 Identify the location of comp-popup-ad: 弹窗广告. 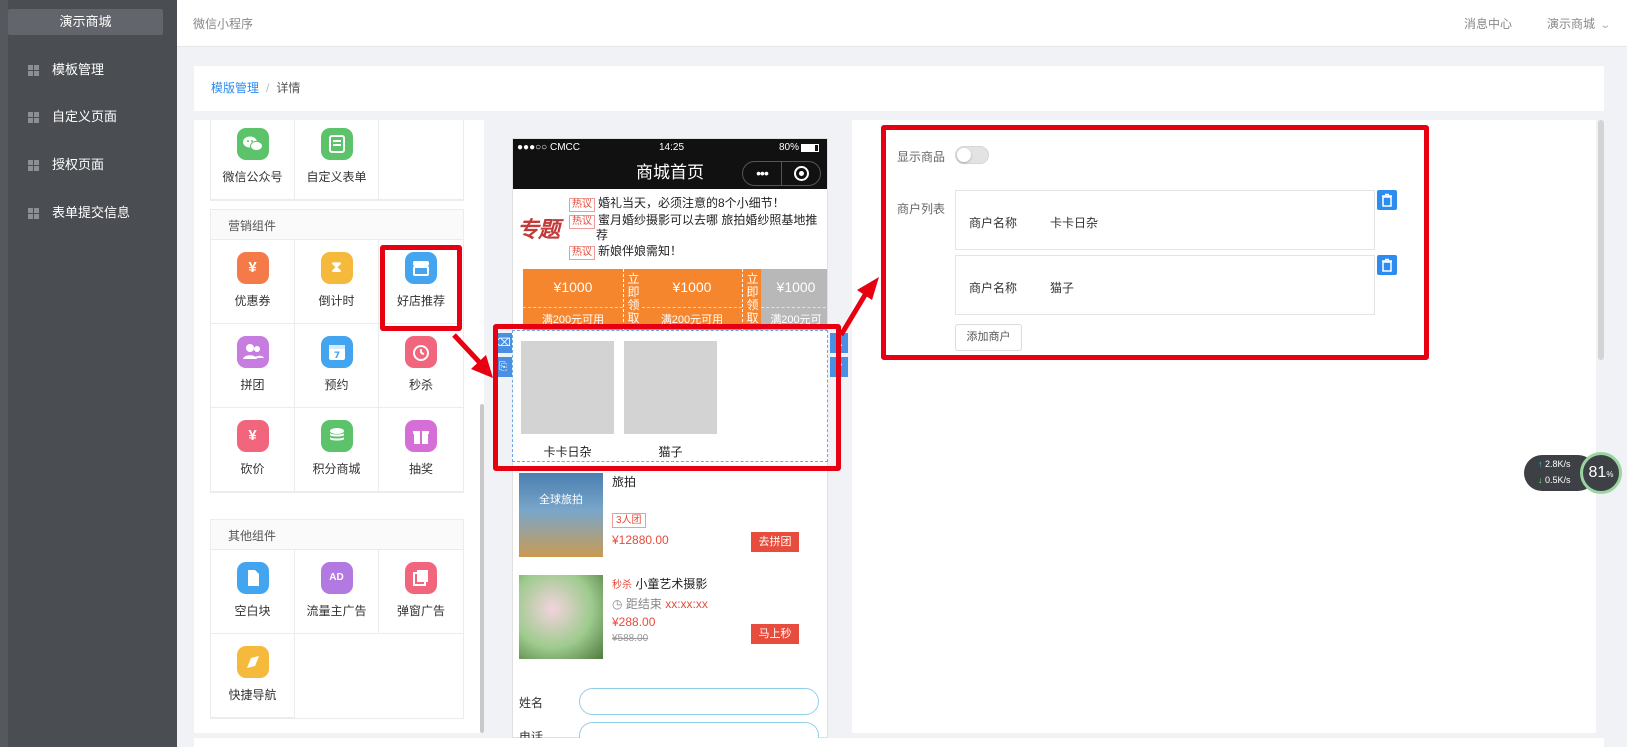
(421, 592).